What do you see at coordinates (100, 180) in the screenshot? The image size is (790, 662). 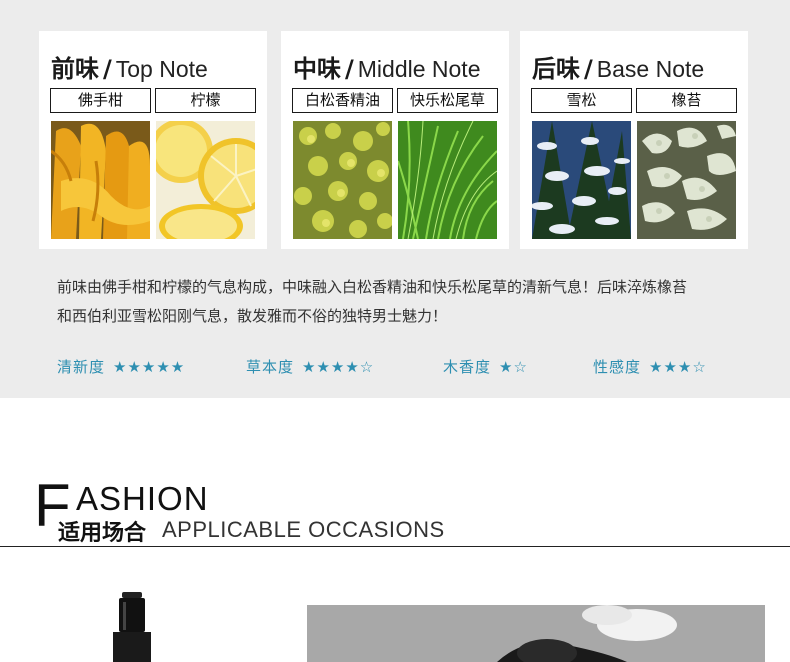 I see `bergamot-image` at bounding box center [100, 180].